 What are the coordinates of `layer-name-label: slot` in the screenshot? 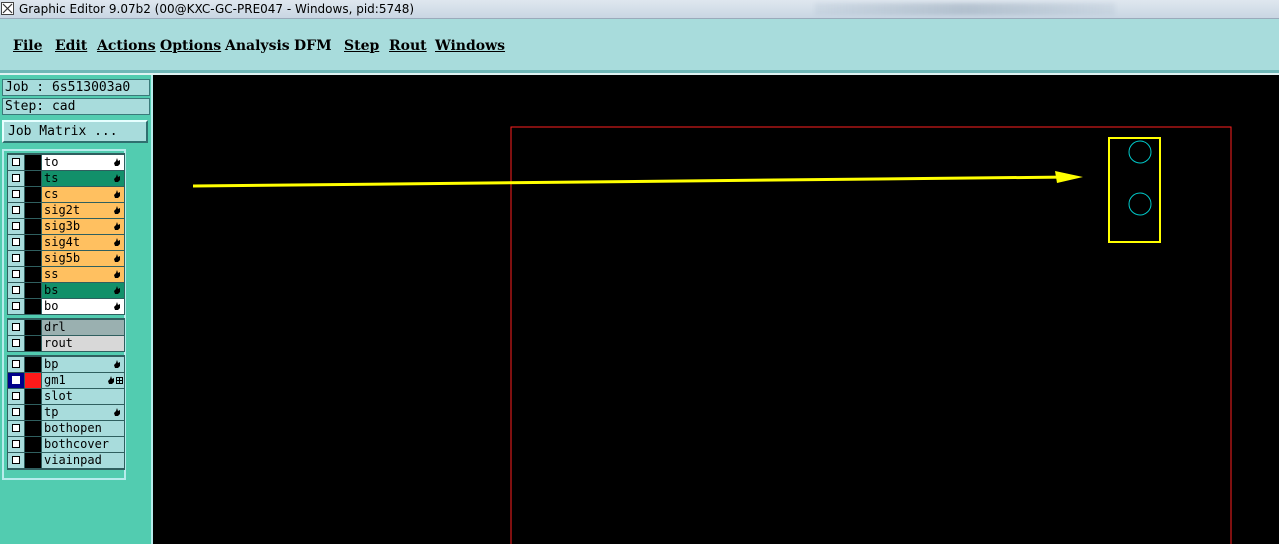 It's located at (58, 396).